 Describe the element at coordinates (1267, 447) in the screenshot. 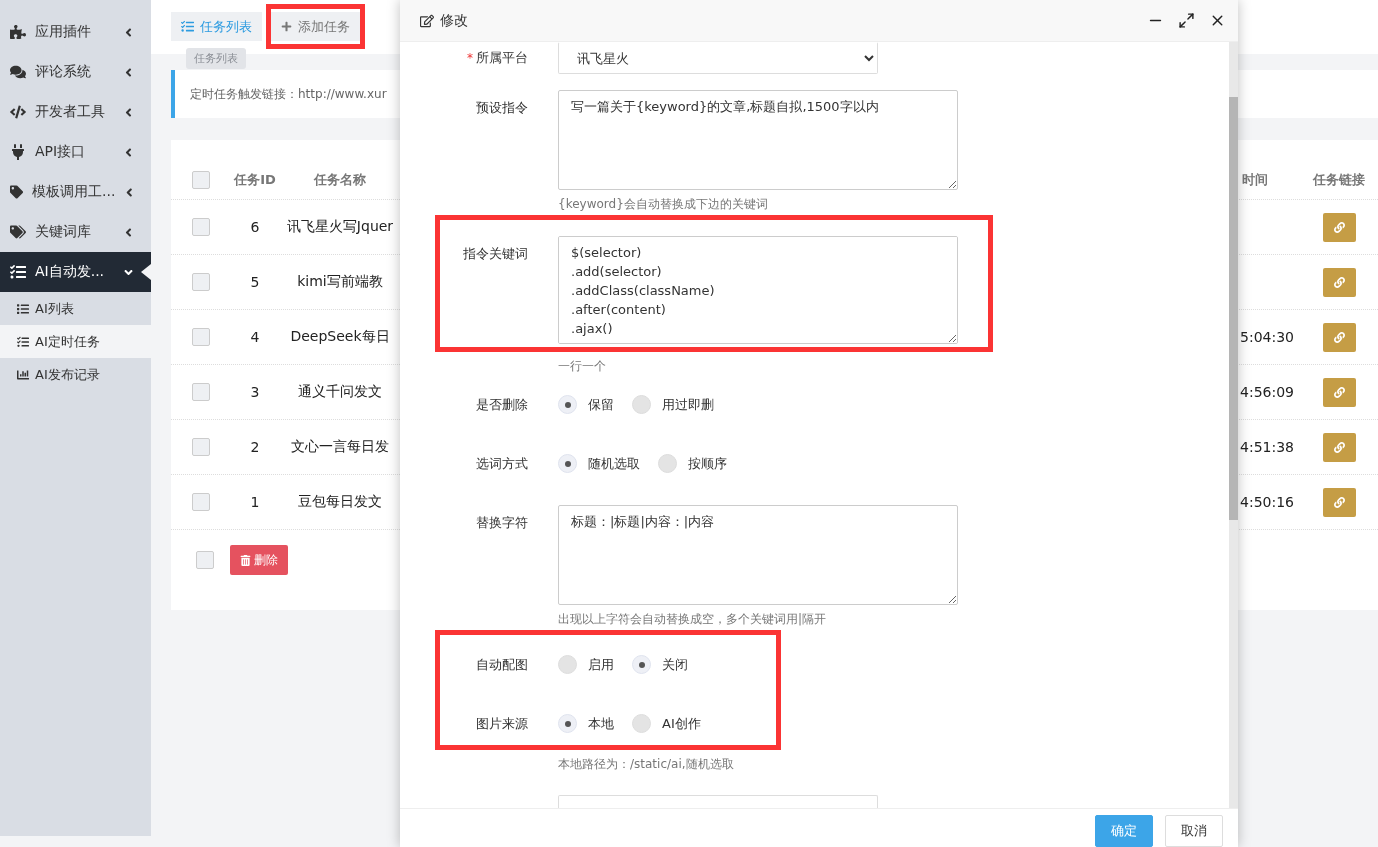

I see `table-cell-text: 4:51:38` at that location.